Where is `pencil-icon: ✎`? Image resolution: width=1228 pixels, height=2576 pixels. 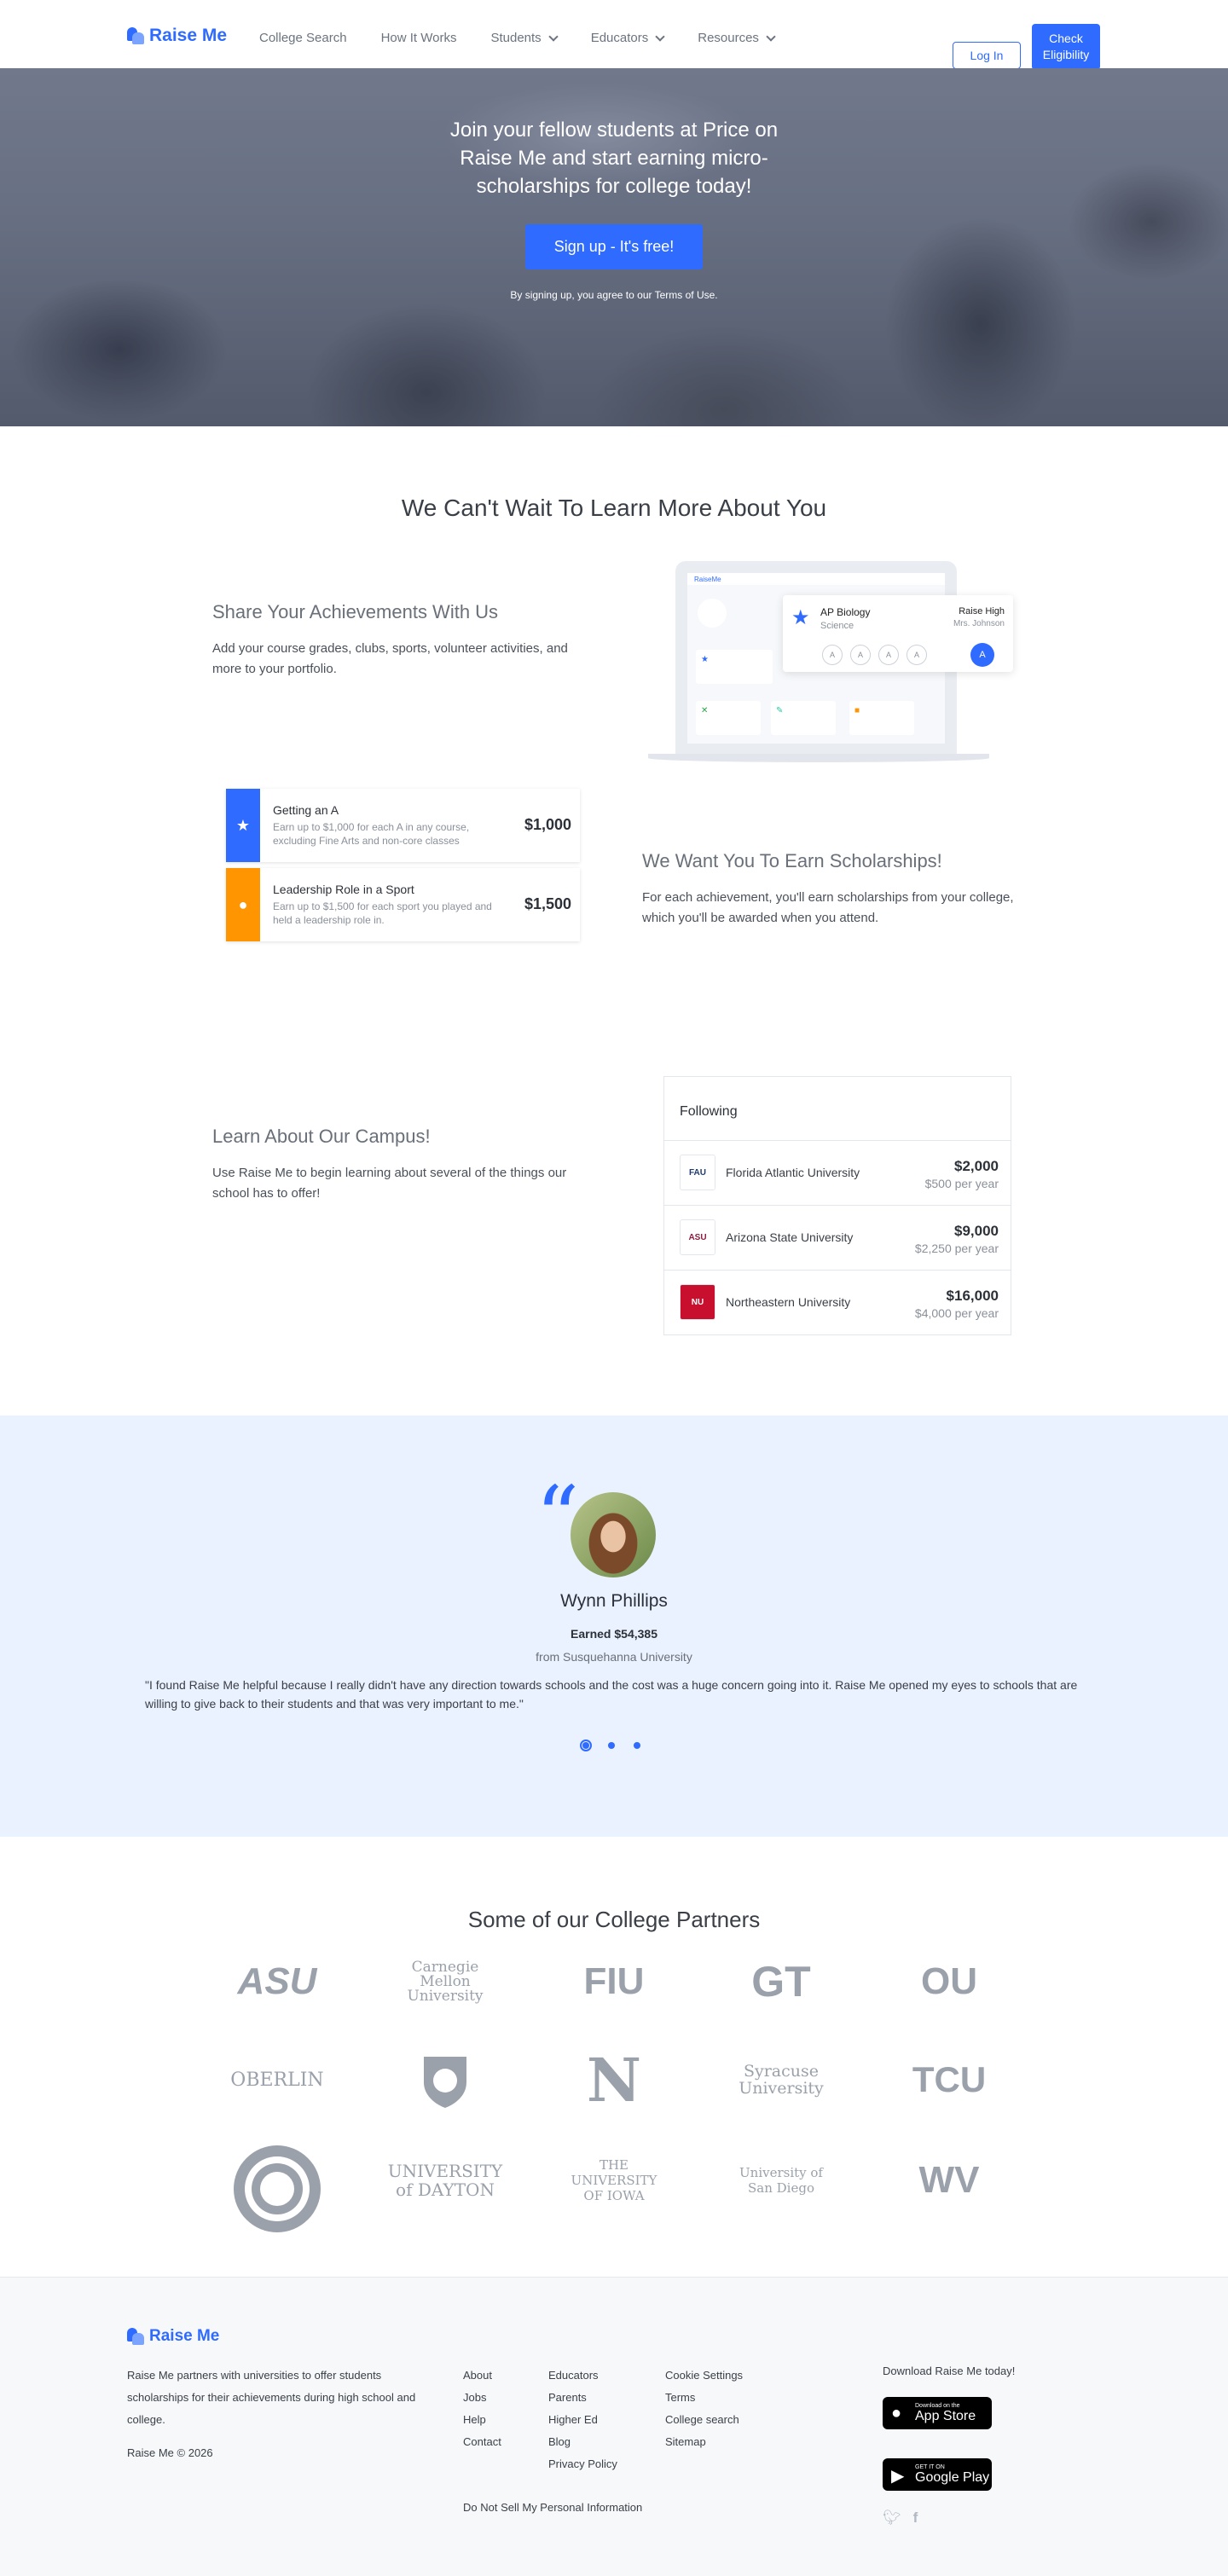
pencil-icon: ✎ is located at coordinates (780, 711).